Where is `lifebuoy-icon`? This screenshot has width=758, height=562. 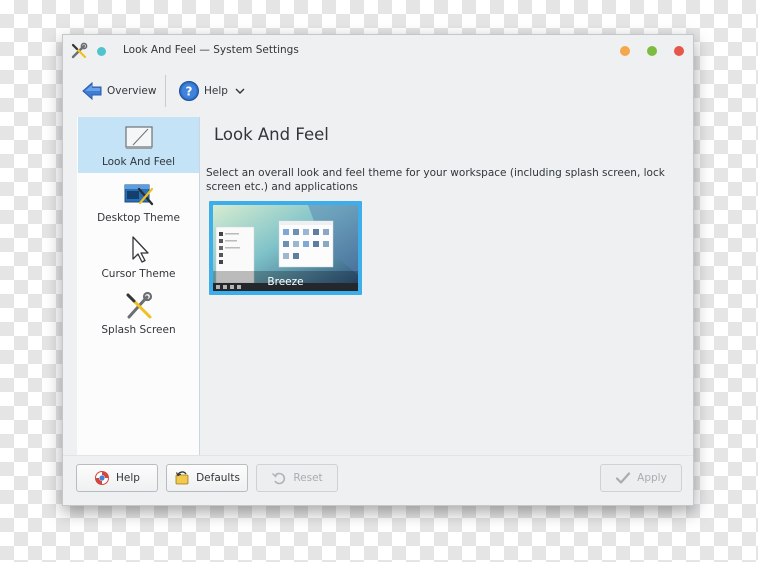 lifebuoy-icon is located at coordinates (102, 478).